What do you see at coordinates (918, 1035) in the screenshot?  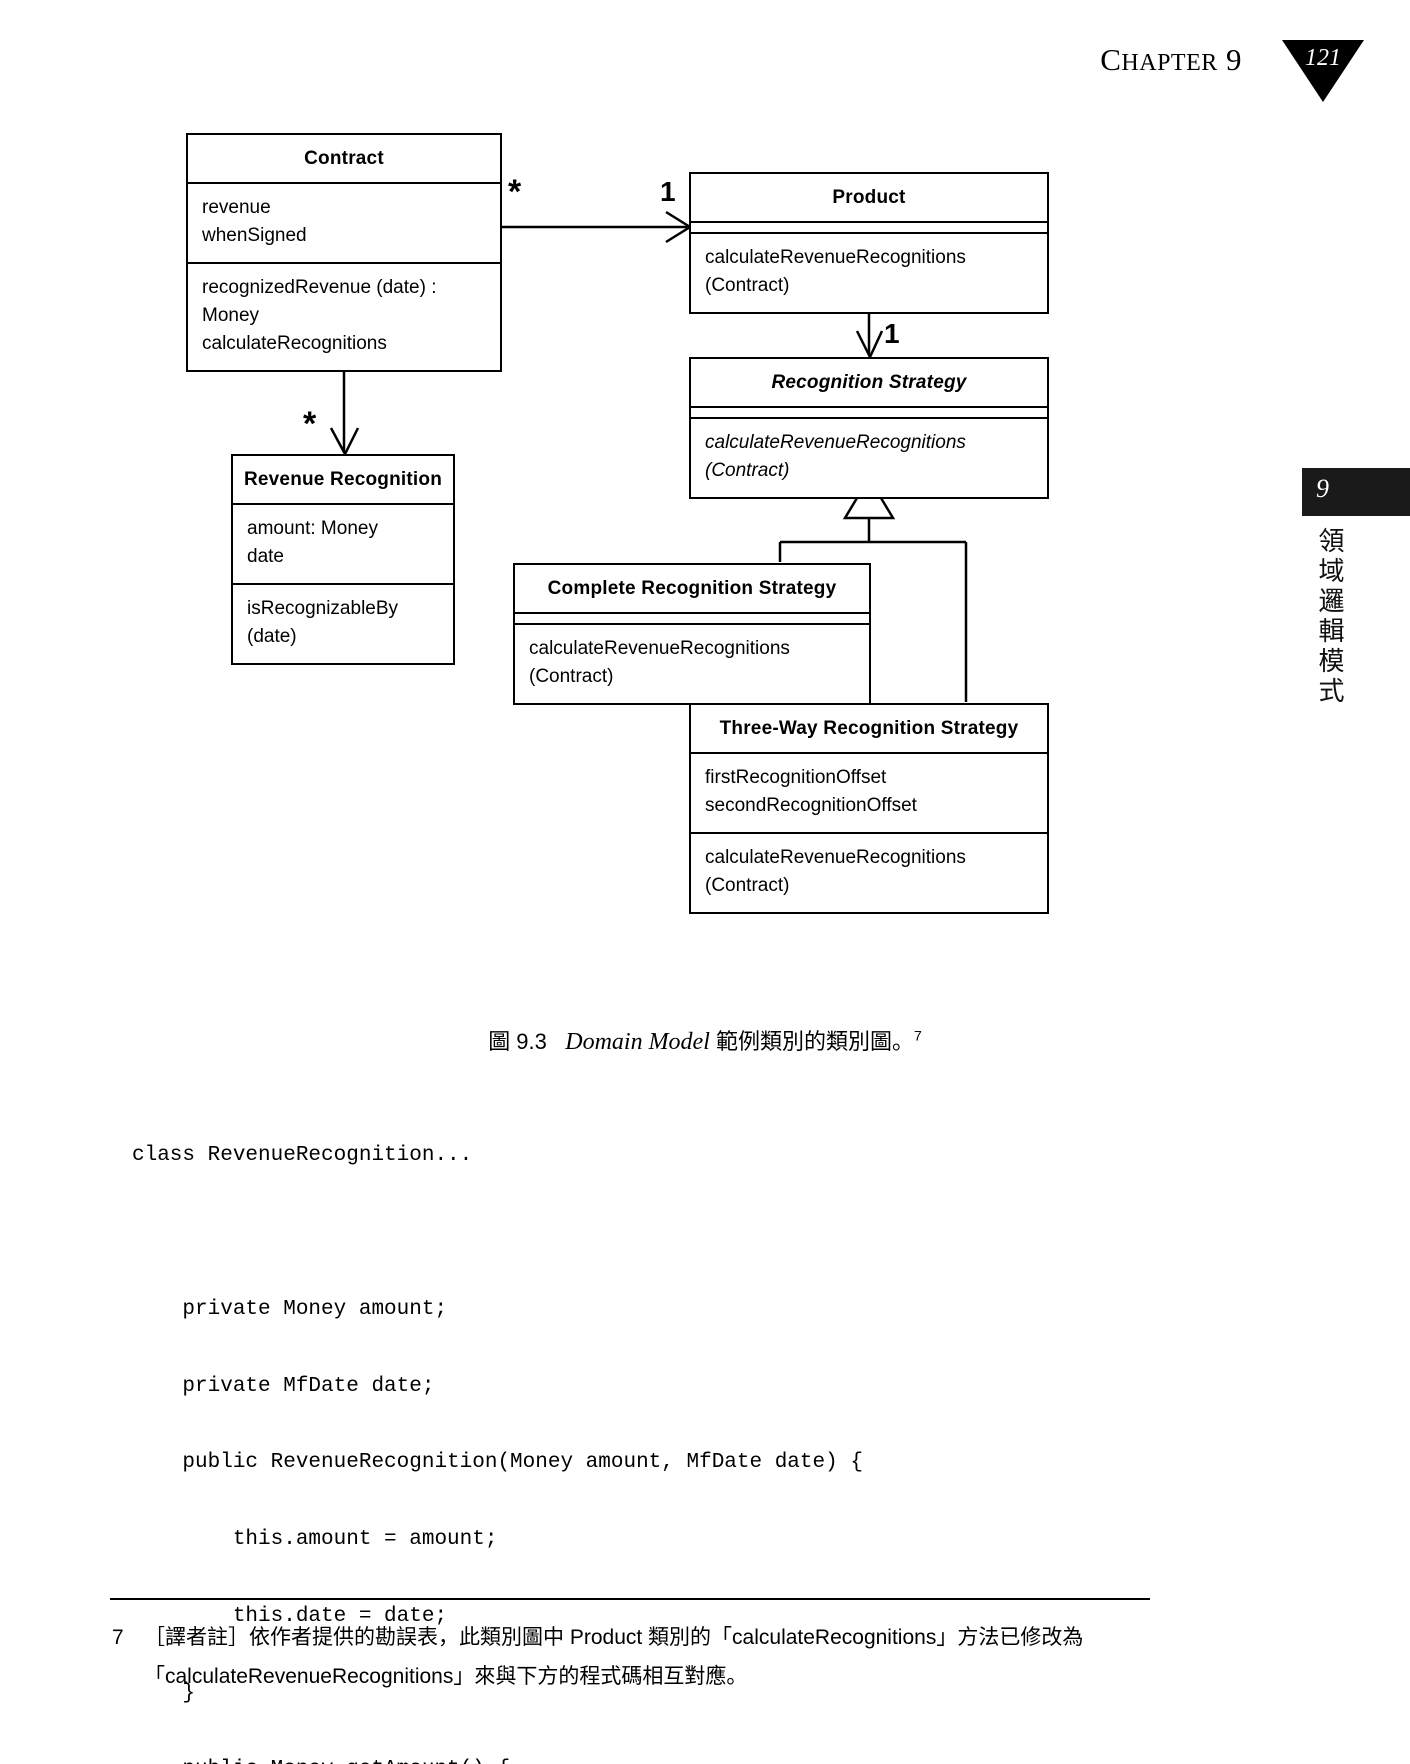 I see `figure-caption-footnote-marker: 7` at bounding box center [918, 1035].